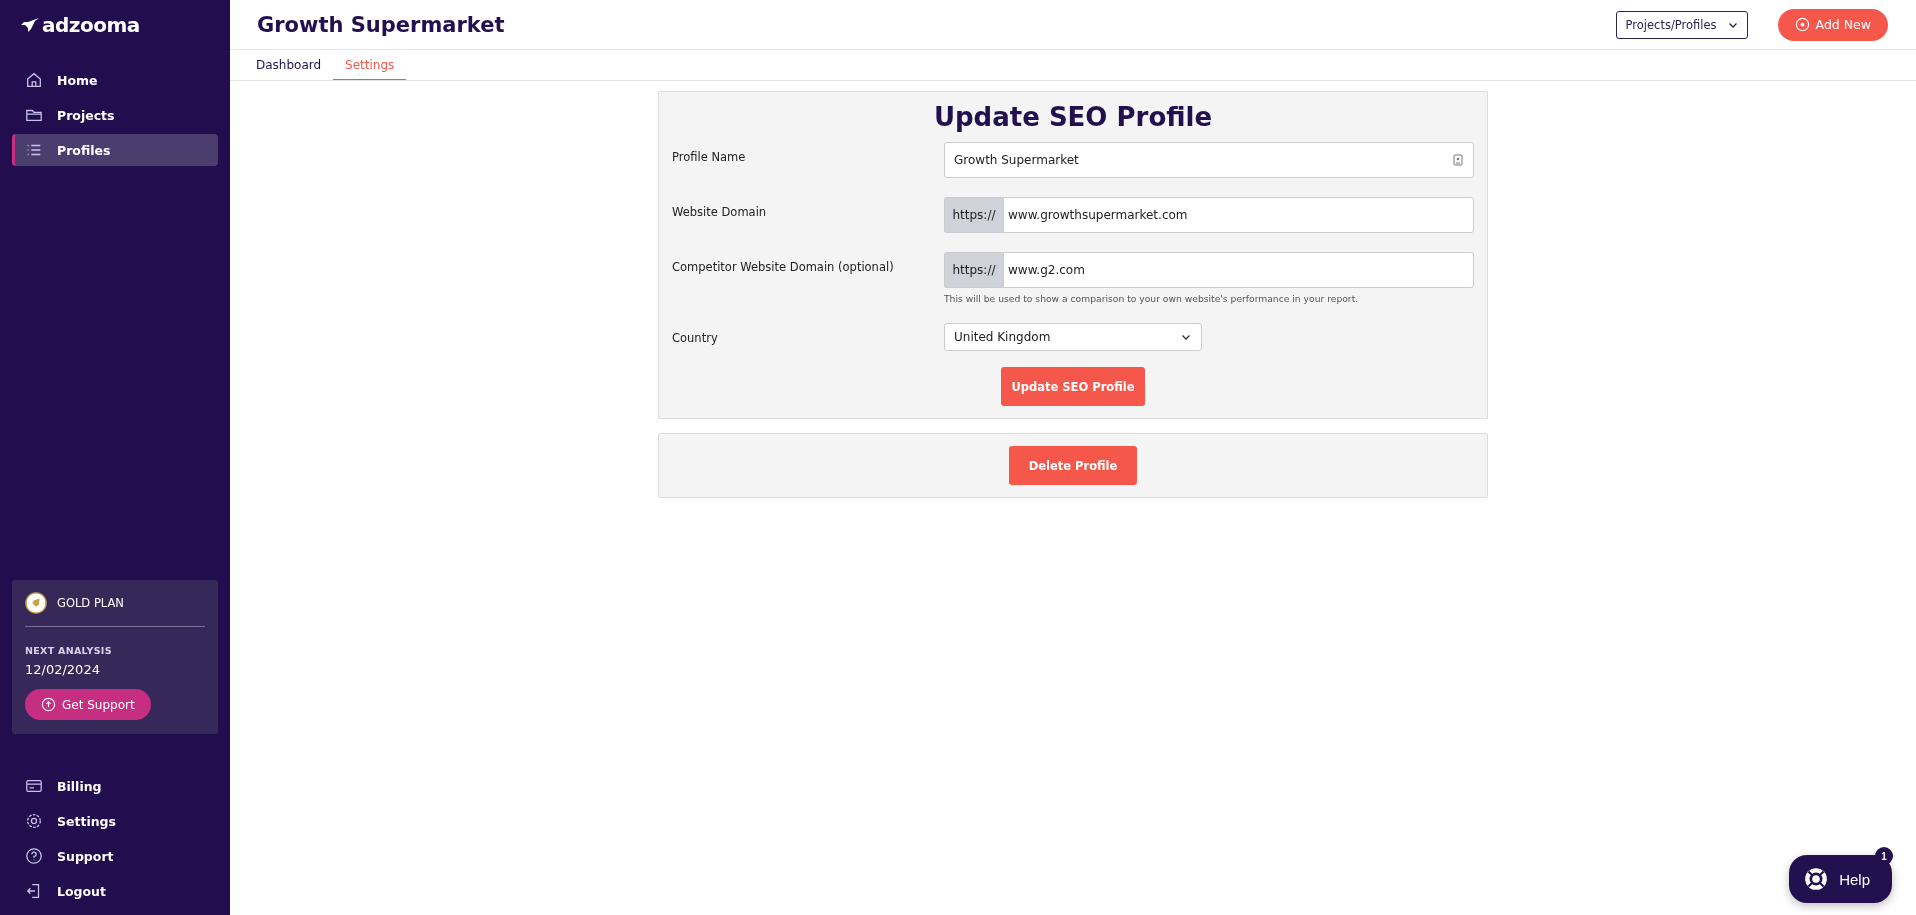 This screenshot has height=915, width=1916. Describe the element at coordinates (115, 150) in the screenshot. I see `nav-item: Profiles` at that location.